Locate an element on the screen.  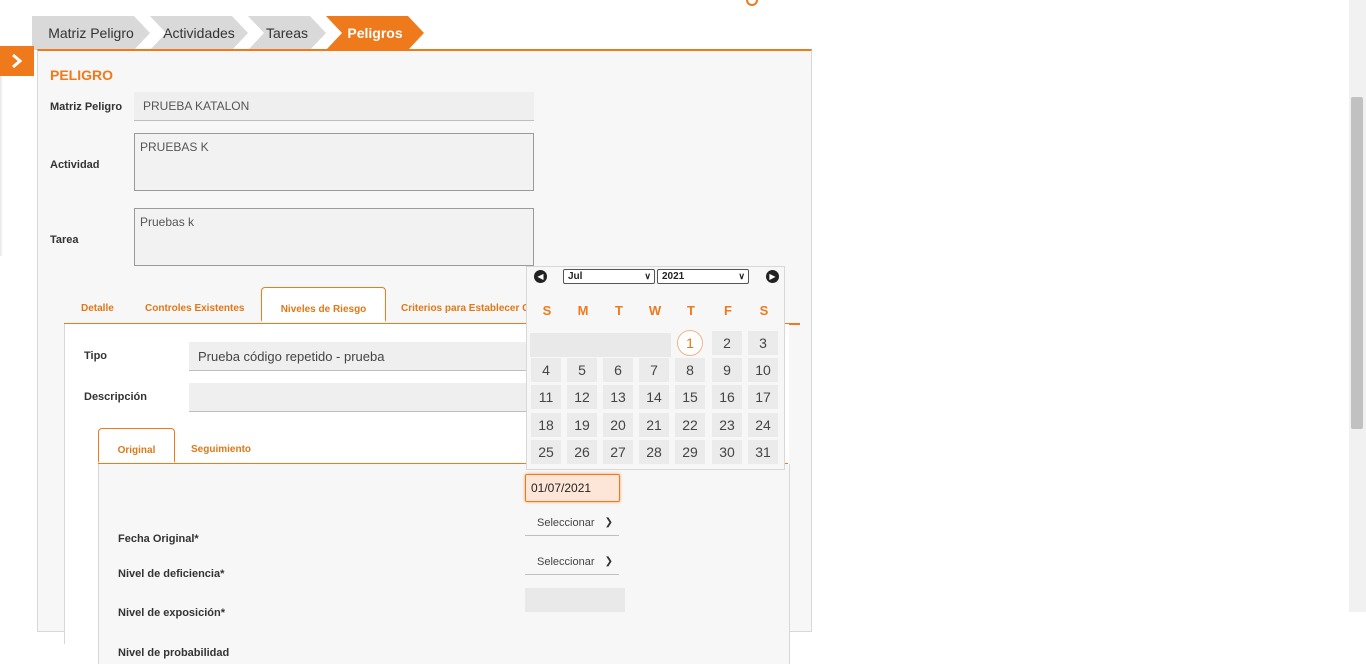
month-select: Jul ∨ is located at coordinates (609, 276).